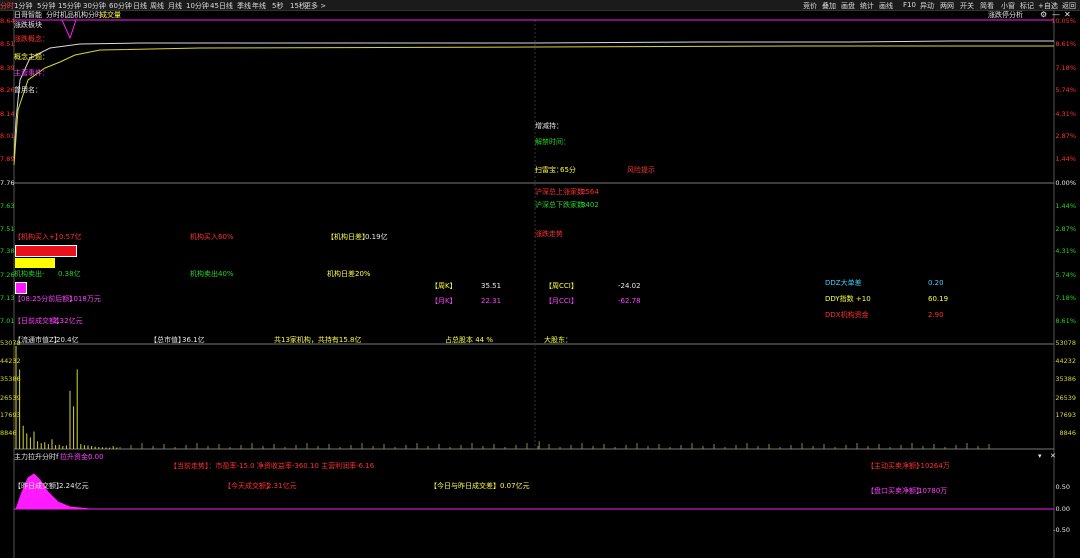 This screenshot has height=558, width=1080. Describe the element at coordinates (7, 229) in the screenshot. I see `price-tick: 7.51` at that location.